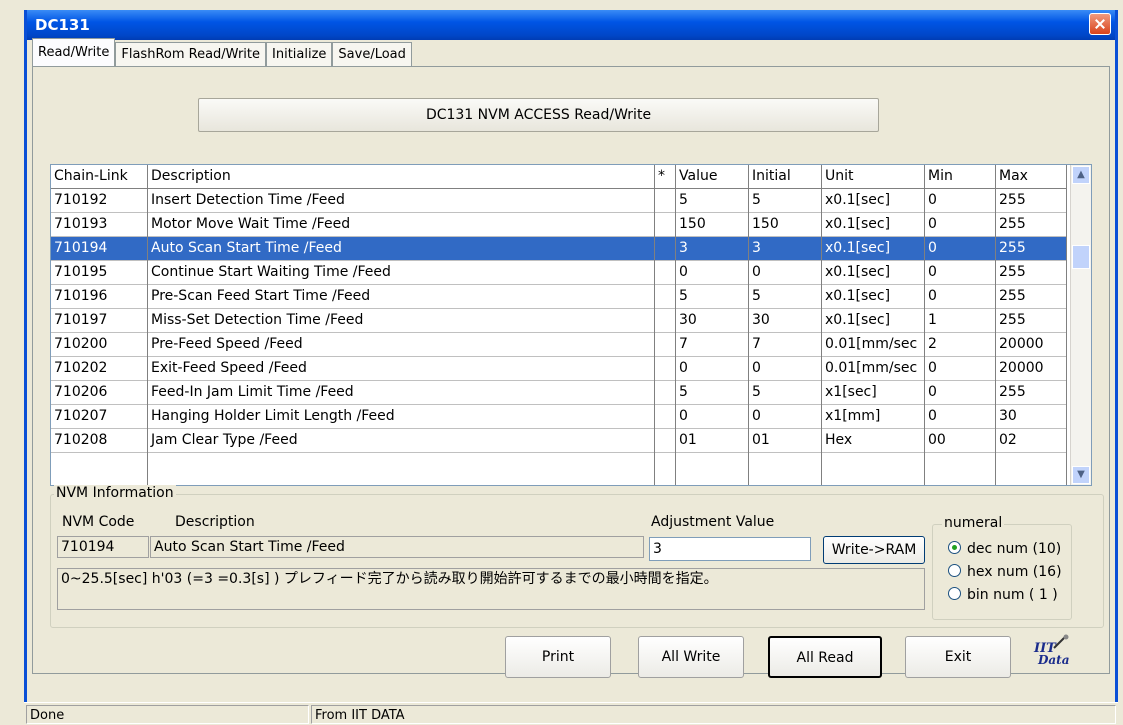 This screenshot has height=725, width=1123. I want to click on col-header-value: Value, so click(712, 176).